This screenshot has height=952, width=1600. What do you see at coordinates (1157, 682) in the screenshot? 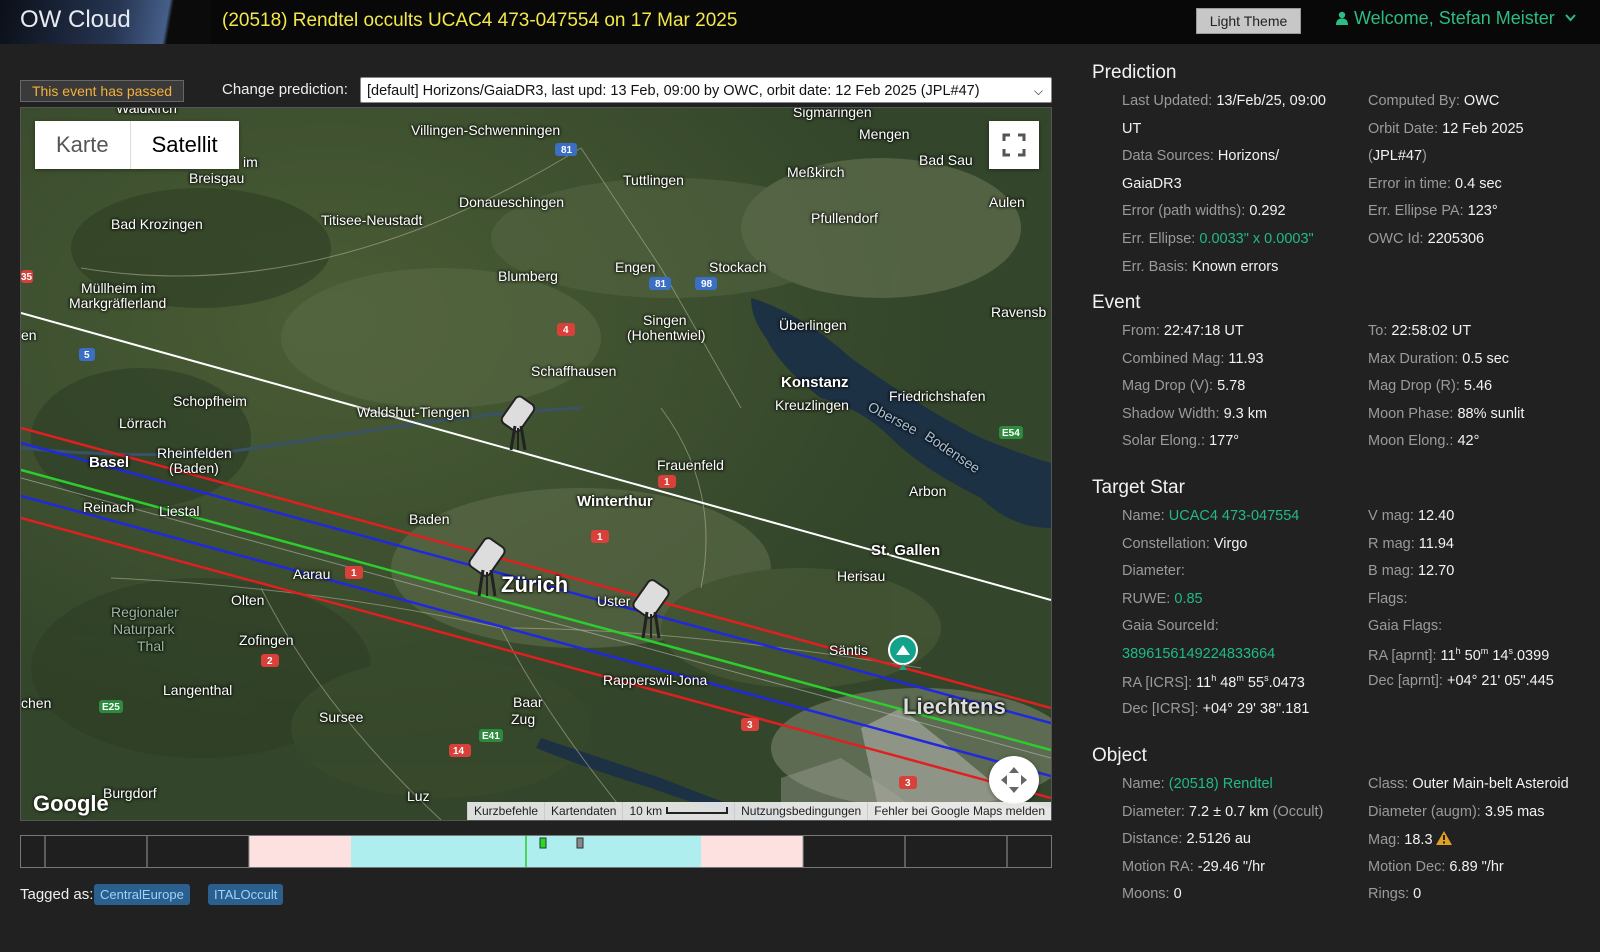
I see `field-label: RA [ICRS]:` at bounding box center [1157, 682].